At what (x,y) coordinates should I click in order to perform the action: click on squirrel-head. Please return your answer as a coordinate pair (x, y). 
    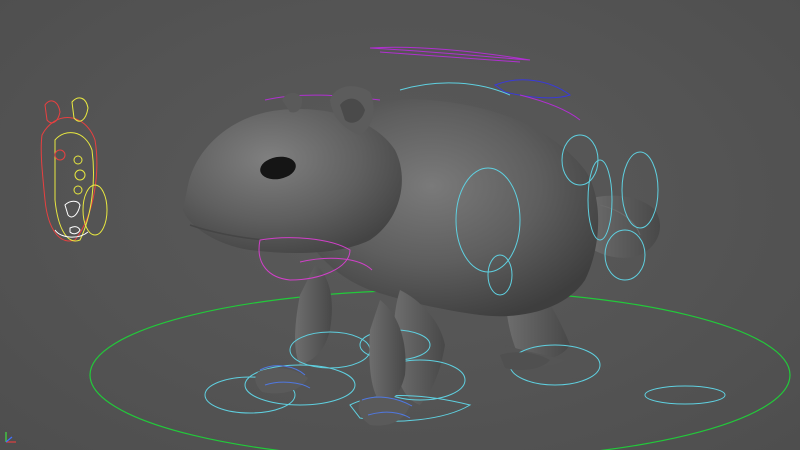
    Looking at the image, I should click on (292, 169).